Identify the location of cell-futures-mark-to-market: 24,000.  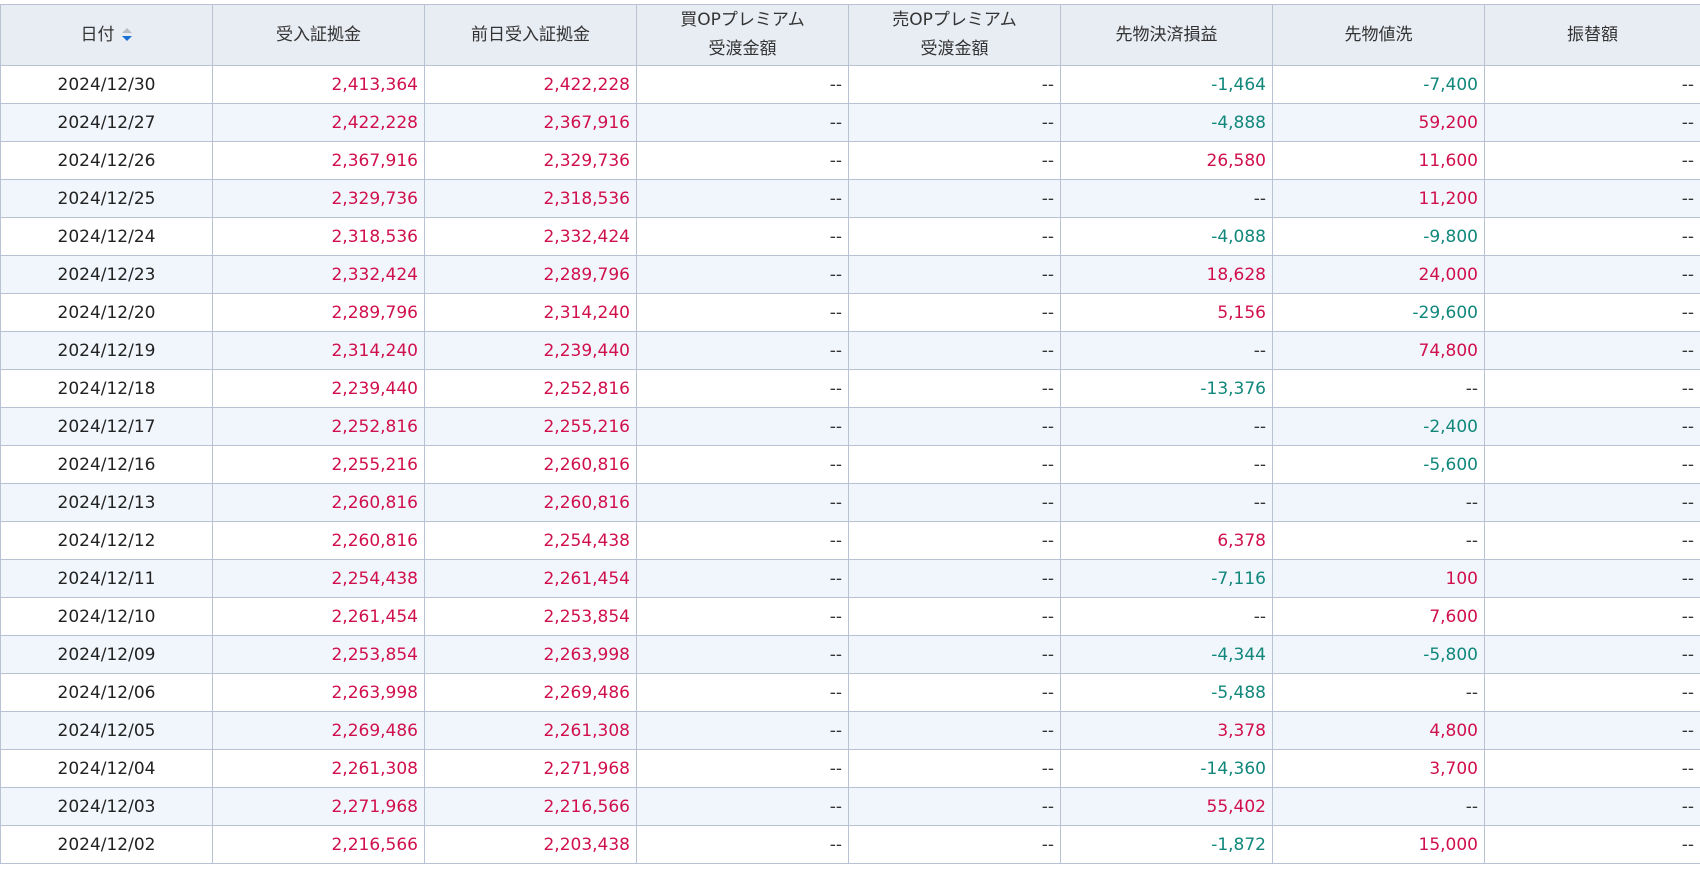
(1378, 274).